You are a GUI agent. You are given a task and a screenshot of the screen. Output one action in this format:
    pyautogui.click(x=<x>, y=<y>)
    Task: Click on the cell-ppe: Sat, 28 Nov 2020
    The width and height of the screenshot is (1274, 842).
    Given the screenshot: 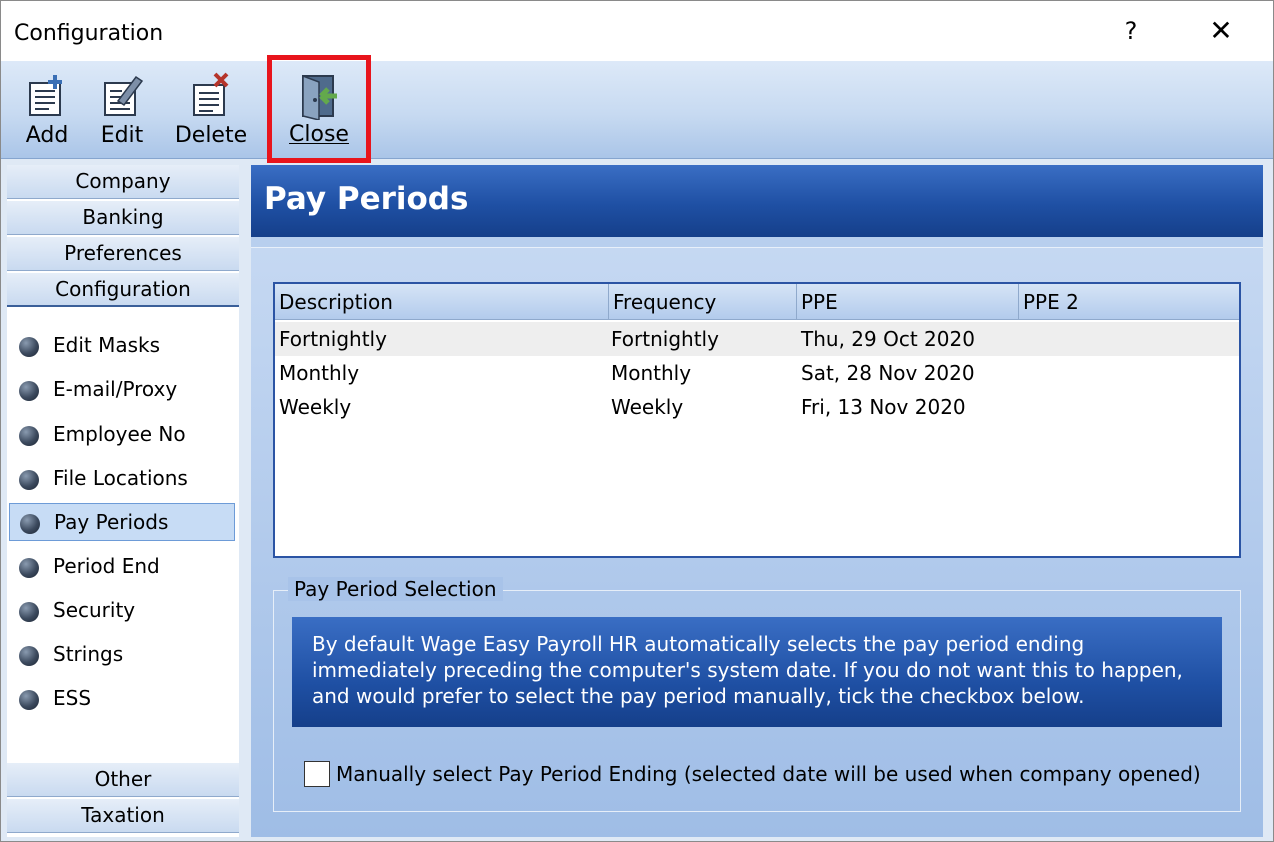 What is the action you would take?
    pyautogui.click(x=888, y=373)
    